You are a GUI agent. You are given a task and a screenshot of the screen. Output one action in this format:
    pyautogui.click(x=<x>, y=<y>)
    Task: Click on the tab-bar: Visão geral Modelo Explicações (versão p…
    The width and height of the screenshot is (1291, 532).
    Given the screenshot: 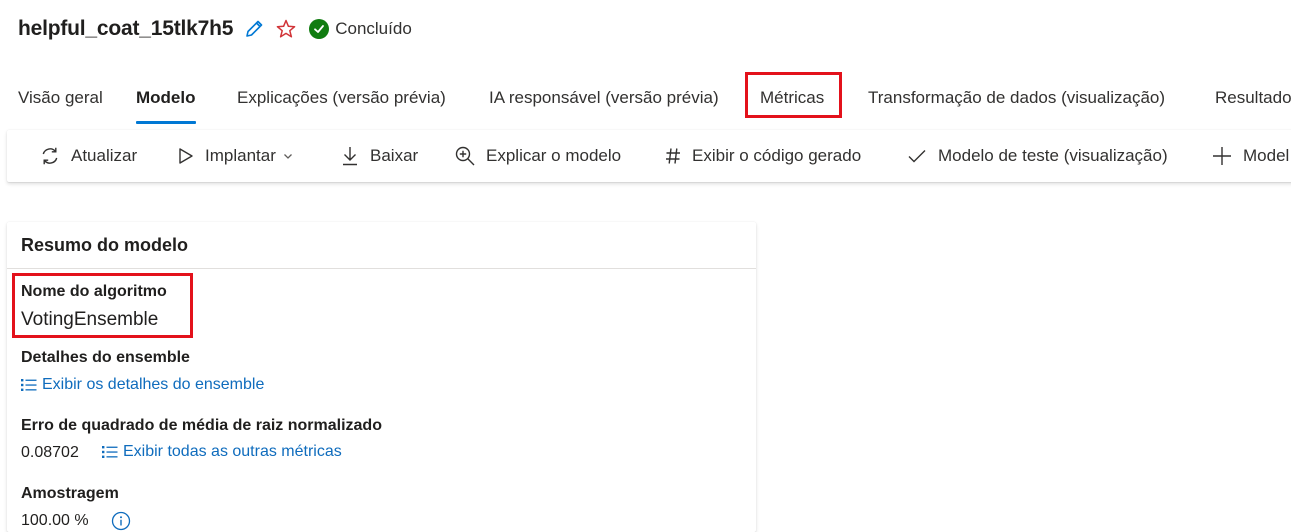 What is the action you would take?
    pyautogui.click(x=645, y=99)
    